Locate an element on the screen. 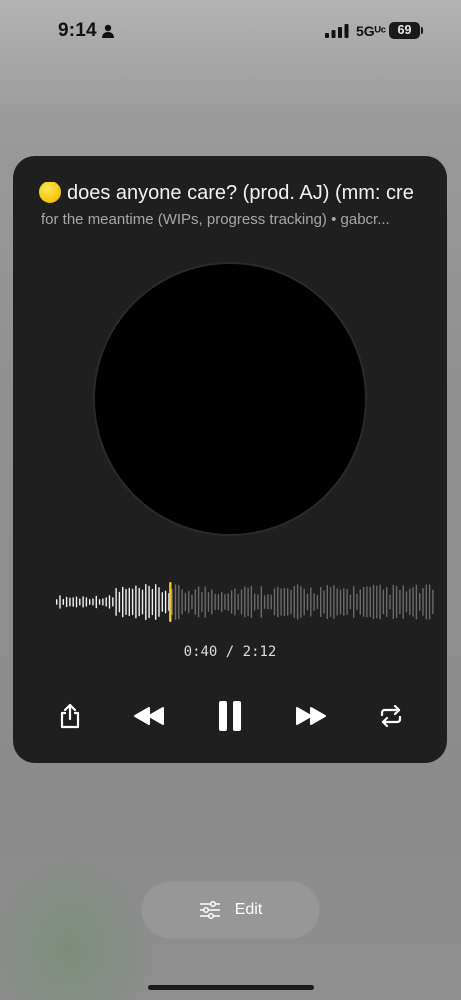  battery-cap is located at coordinates (422, 30).